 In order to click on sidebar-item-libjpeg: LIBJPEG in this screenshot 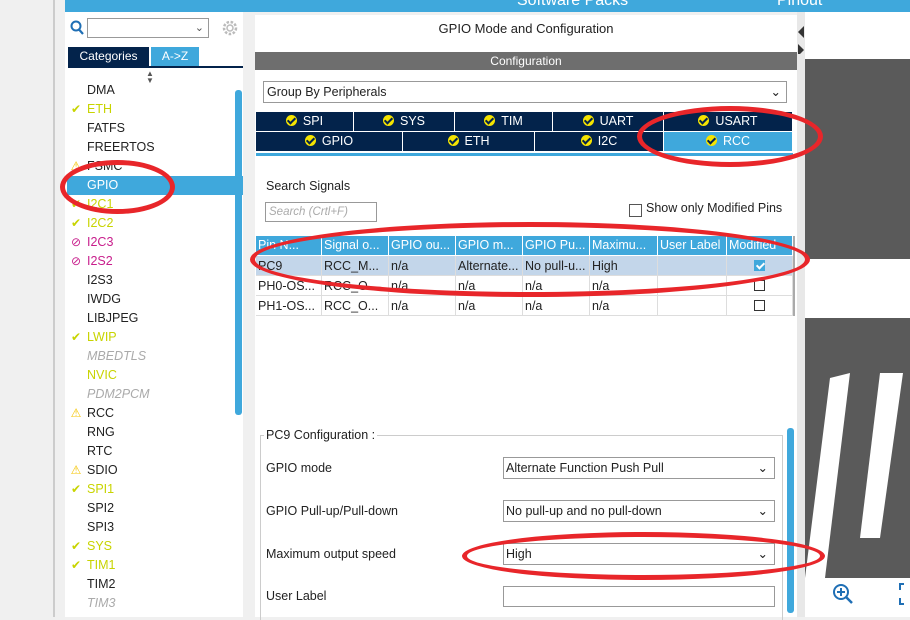, I will do `click(151, 318)`.